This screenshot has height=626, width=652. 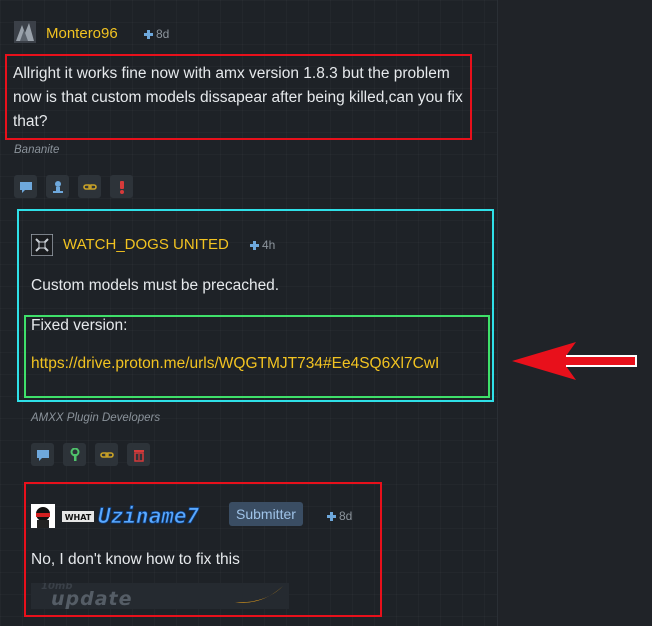 I want to click on delete-button, so click(x=138, y=454).